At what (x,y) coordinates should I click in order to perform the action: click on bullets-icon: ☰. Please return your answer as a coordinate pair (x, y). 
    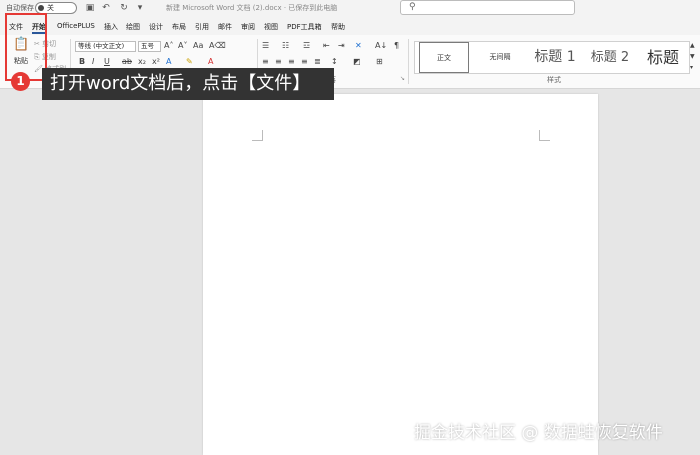
    Looking at the image, I should click on (265, 46).